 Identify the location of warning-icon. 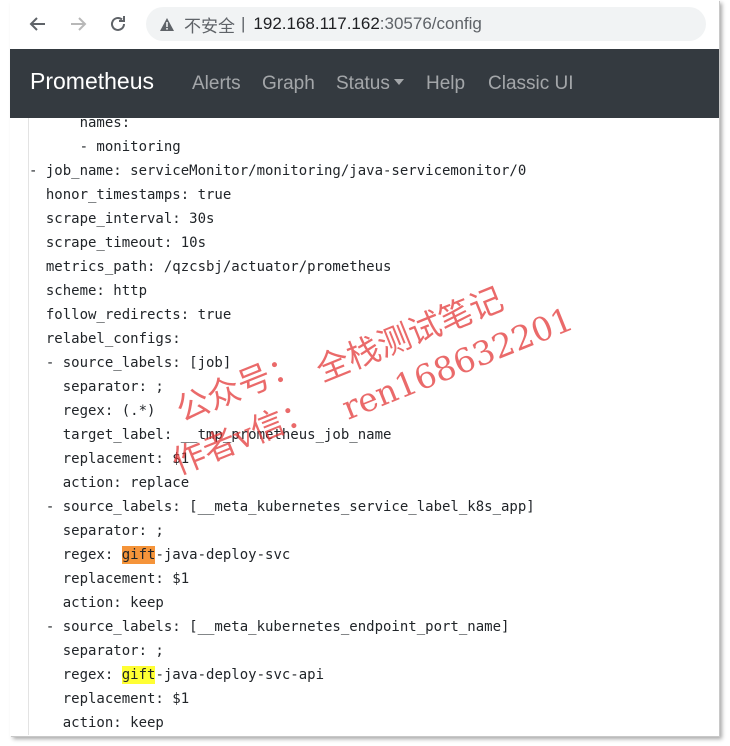
(167, 24).